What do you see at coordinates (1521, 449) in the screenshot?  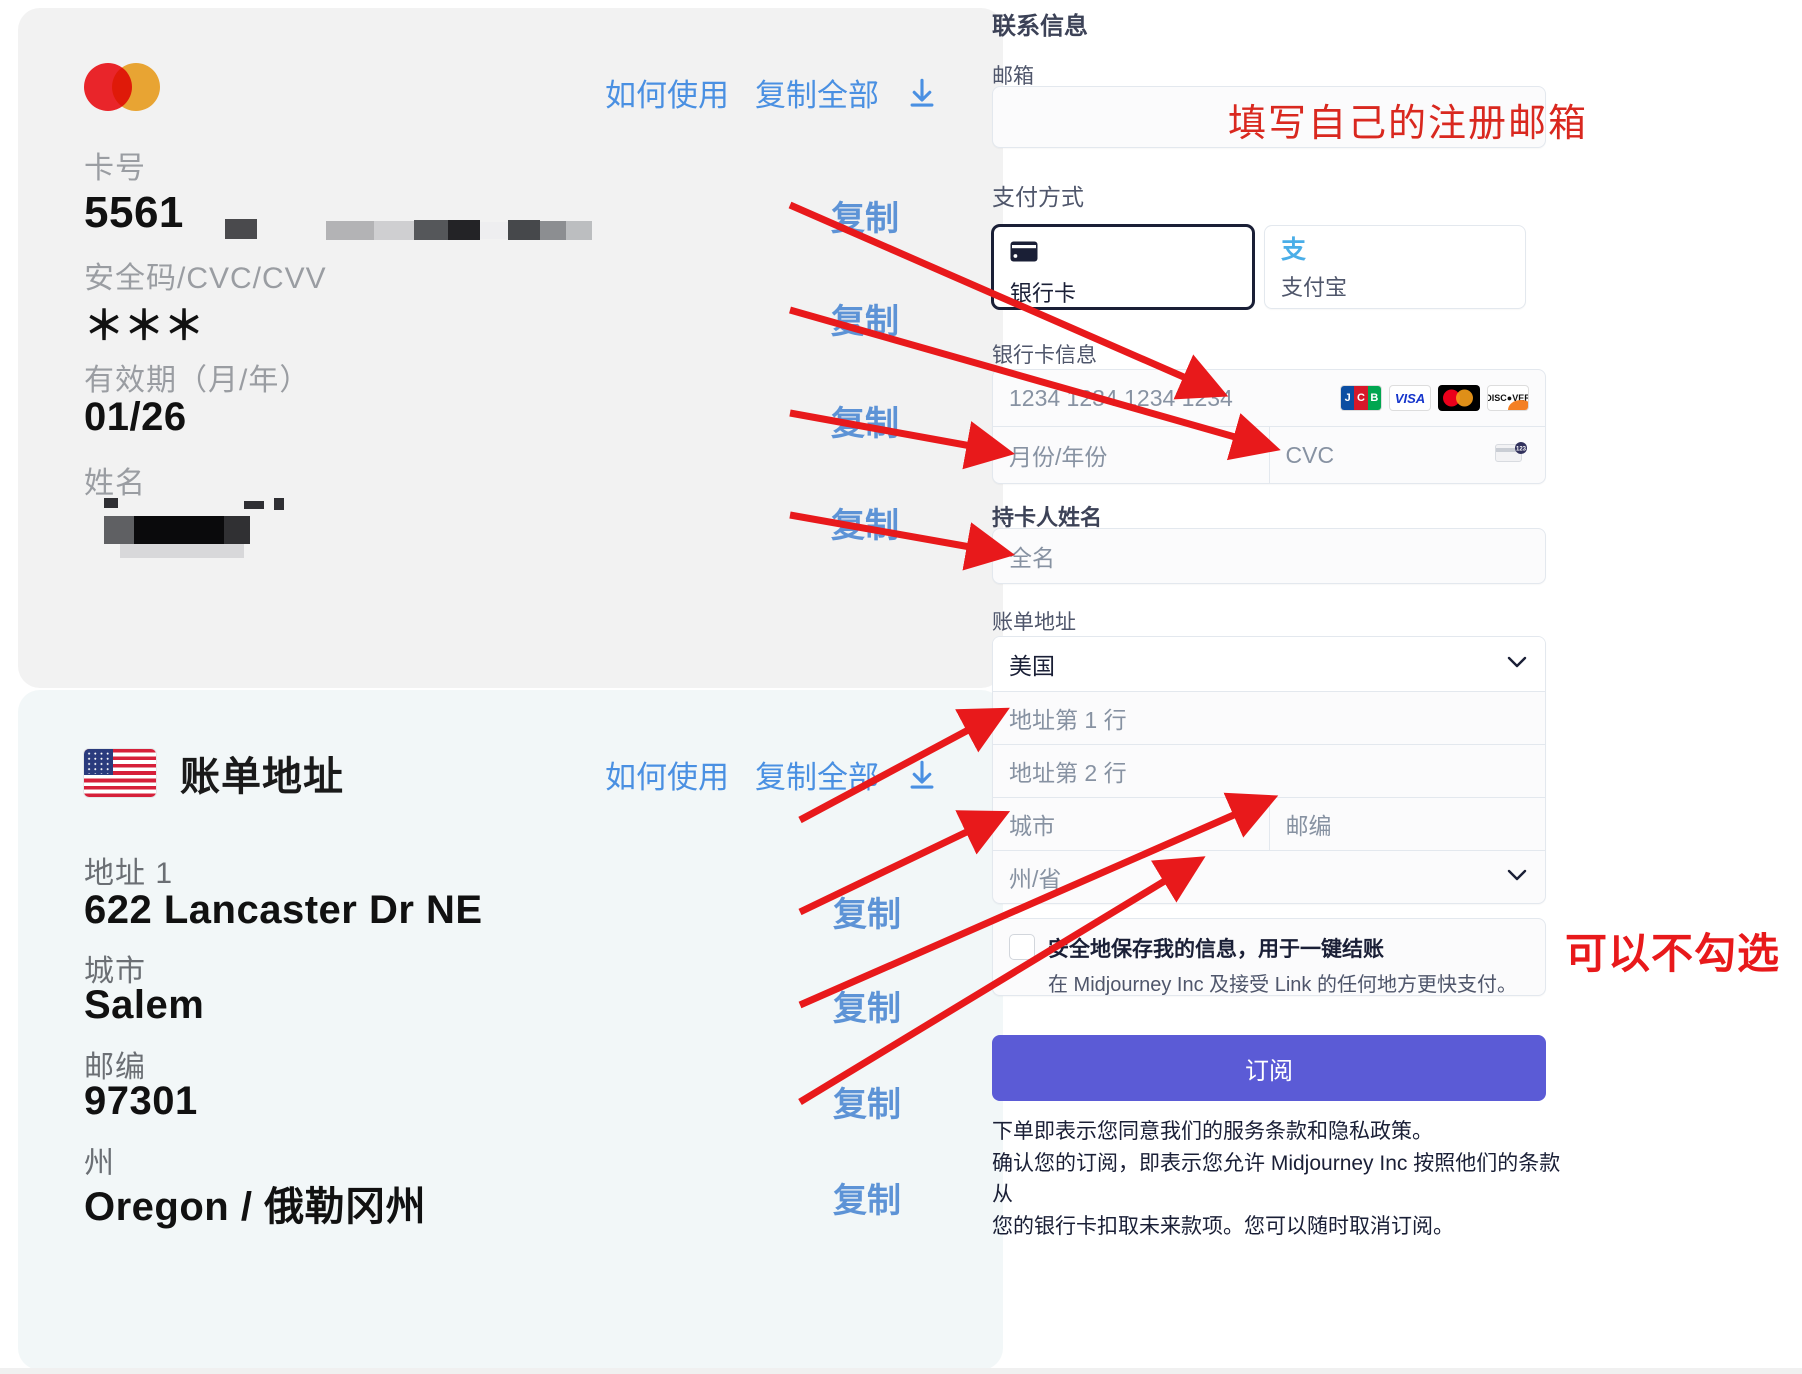 I see `svg-text: 123` at bounding box center [1521, 449].